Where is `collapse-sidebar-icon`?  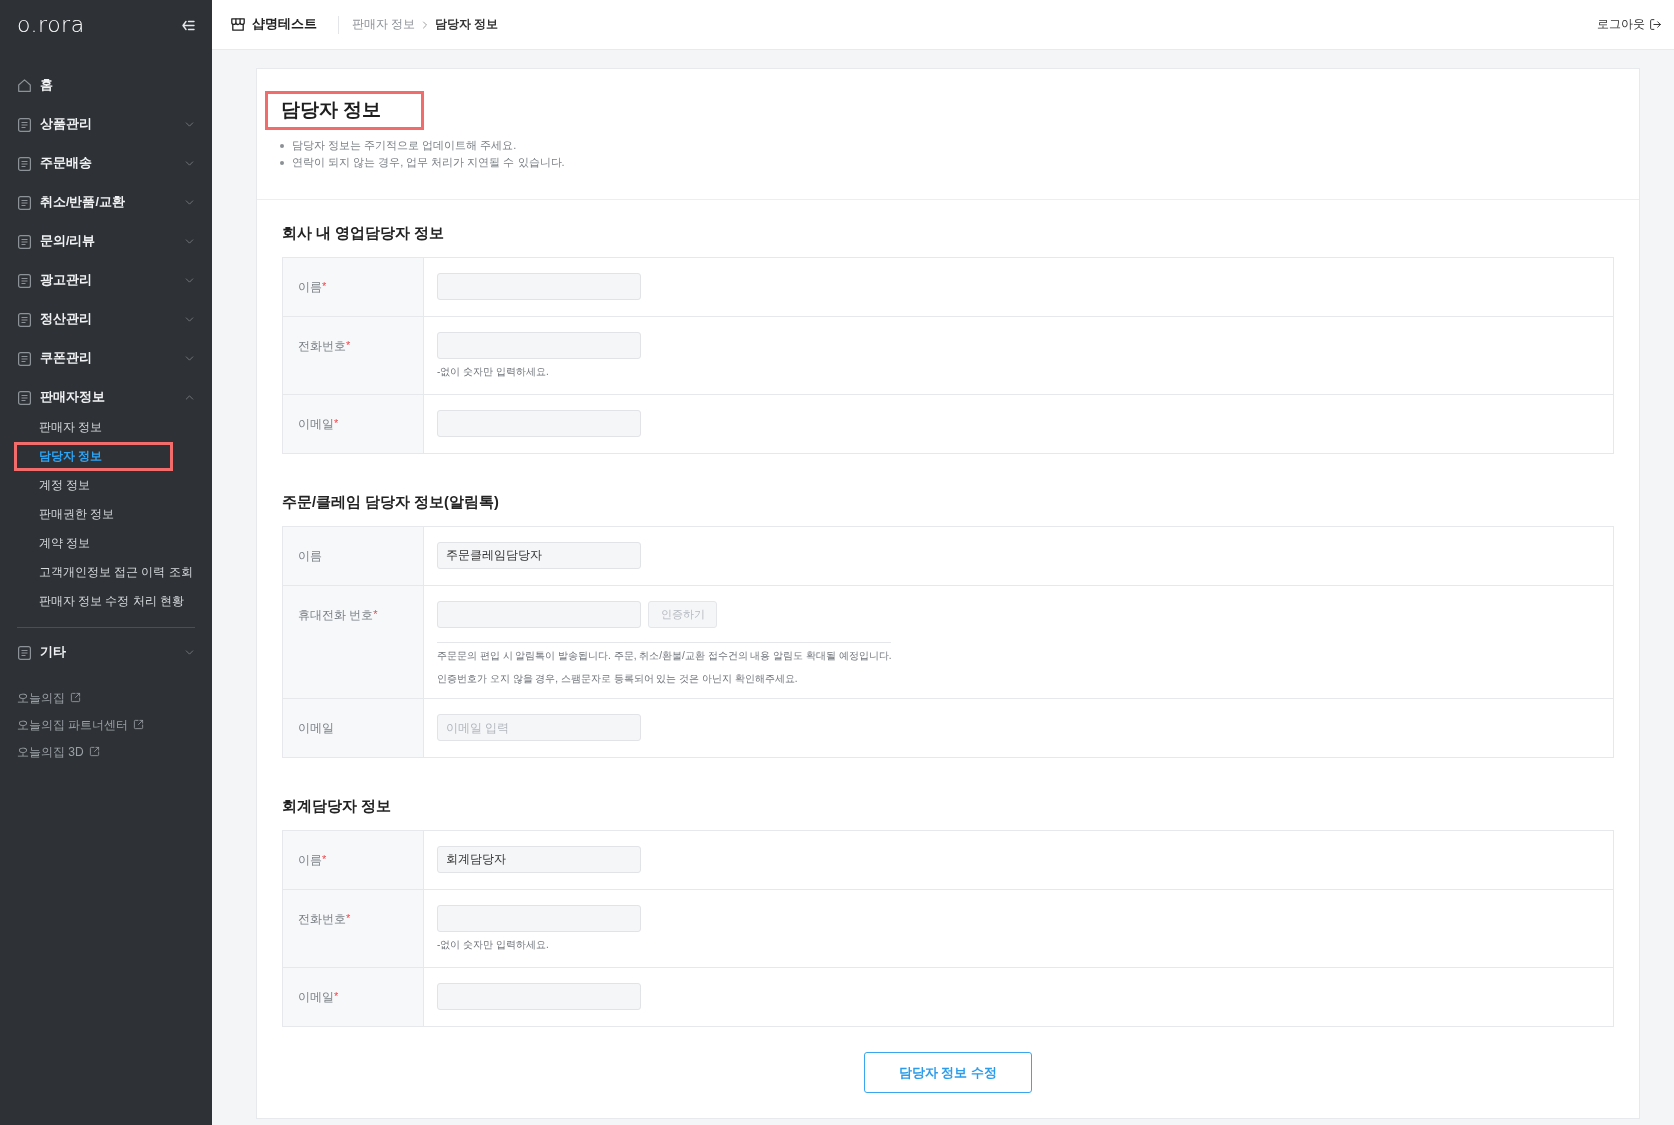 collapse-sidebar-icon is located at coordinates (188, 25).